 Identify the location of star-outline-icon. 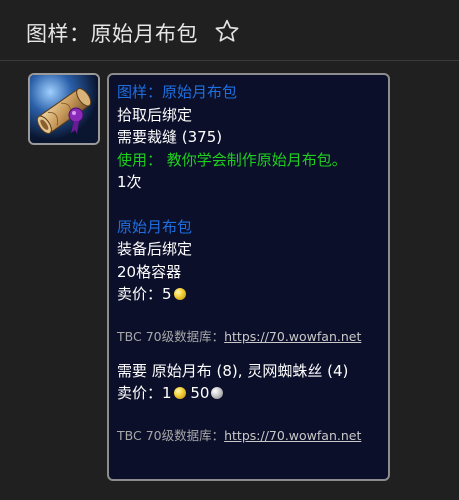
(227, 30).